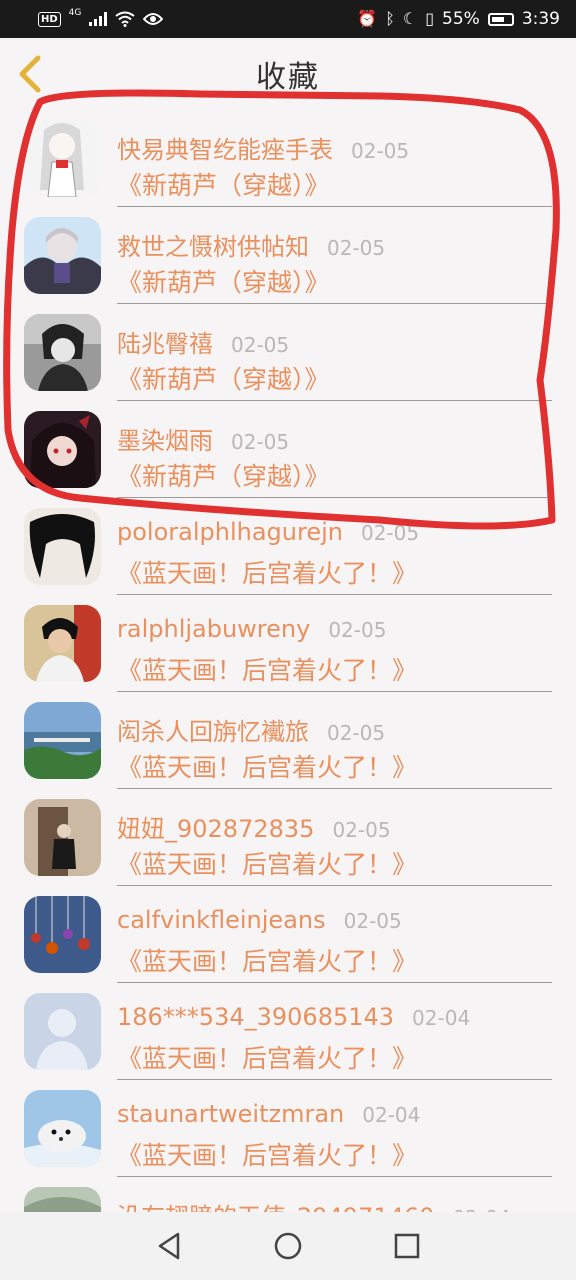 The height and width of the screenshot is (1280, 576). I want to click on system-nav-bar, so click(288, 1246).